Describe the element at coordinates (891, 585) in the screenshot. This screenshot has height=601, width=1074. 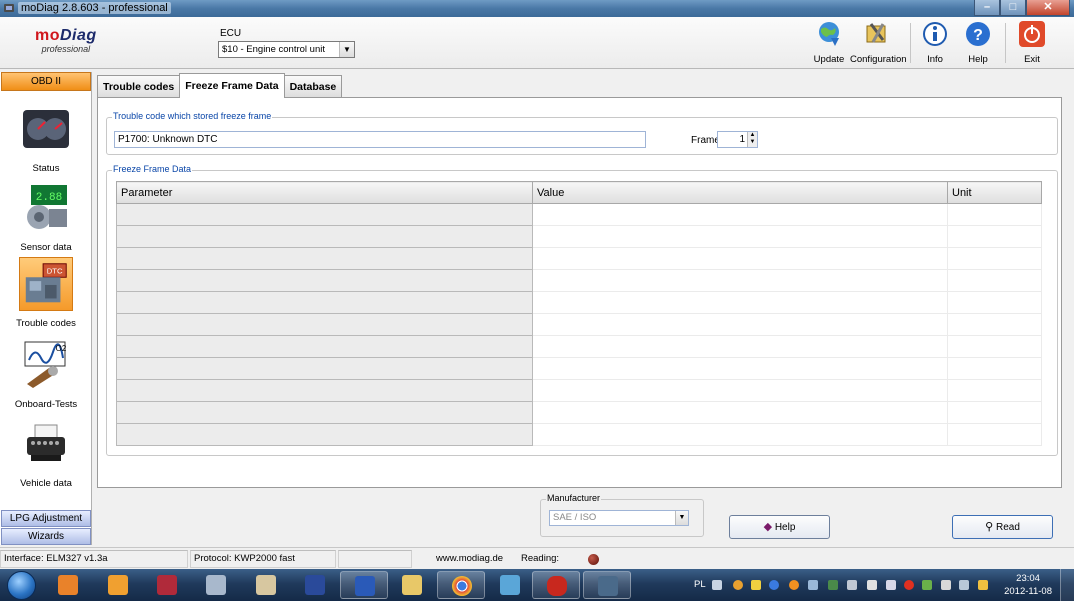
I see `tray-device-icon` at that location.